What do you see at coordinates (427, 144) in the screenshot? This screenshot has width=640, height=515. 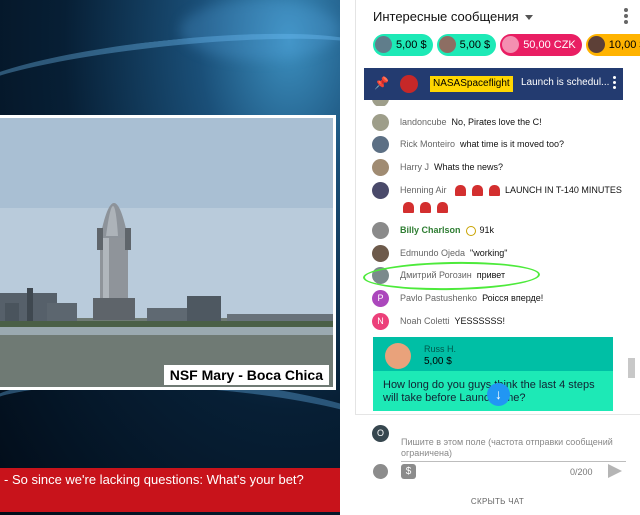 I see `author-name: Rick Monteiro` at bounding box center [427, 144].